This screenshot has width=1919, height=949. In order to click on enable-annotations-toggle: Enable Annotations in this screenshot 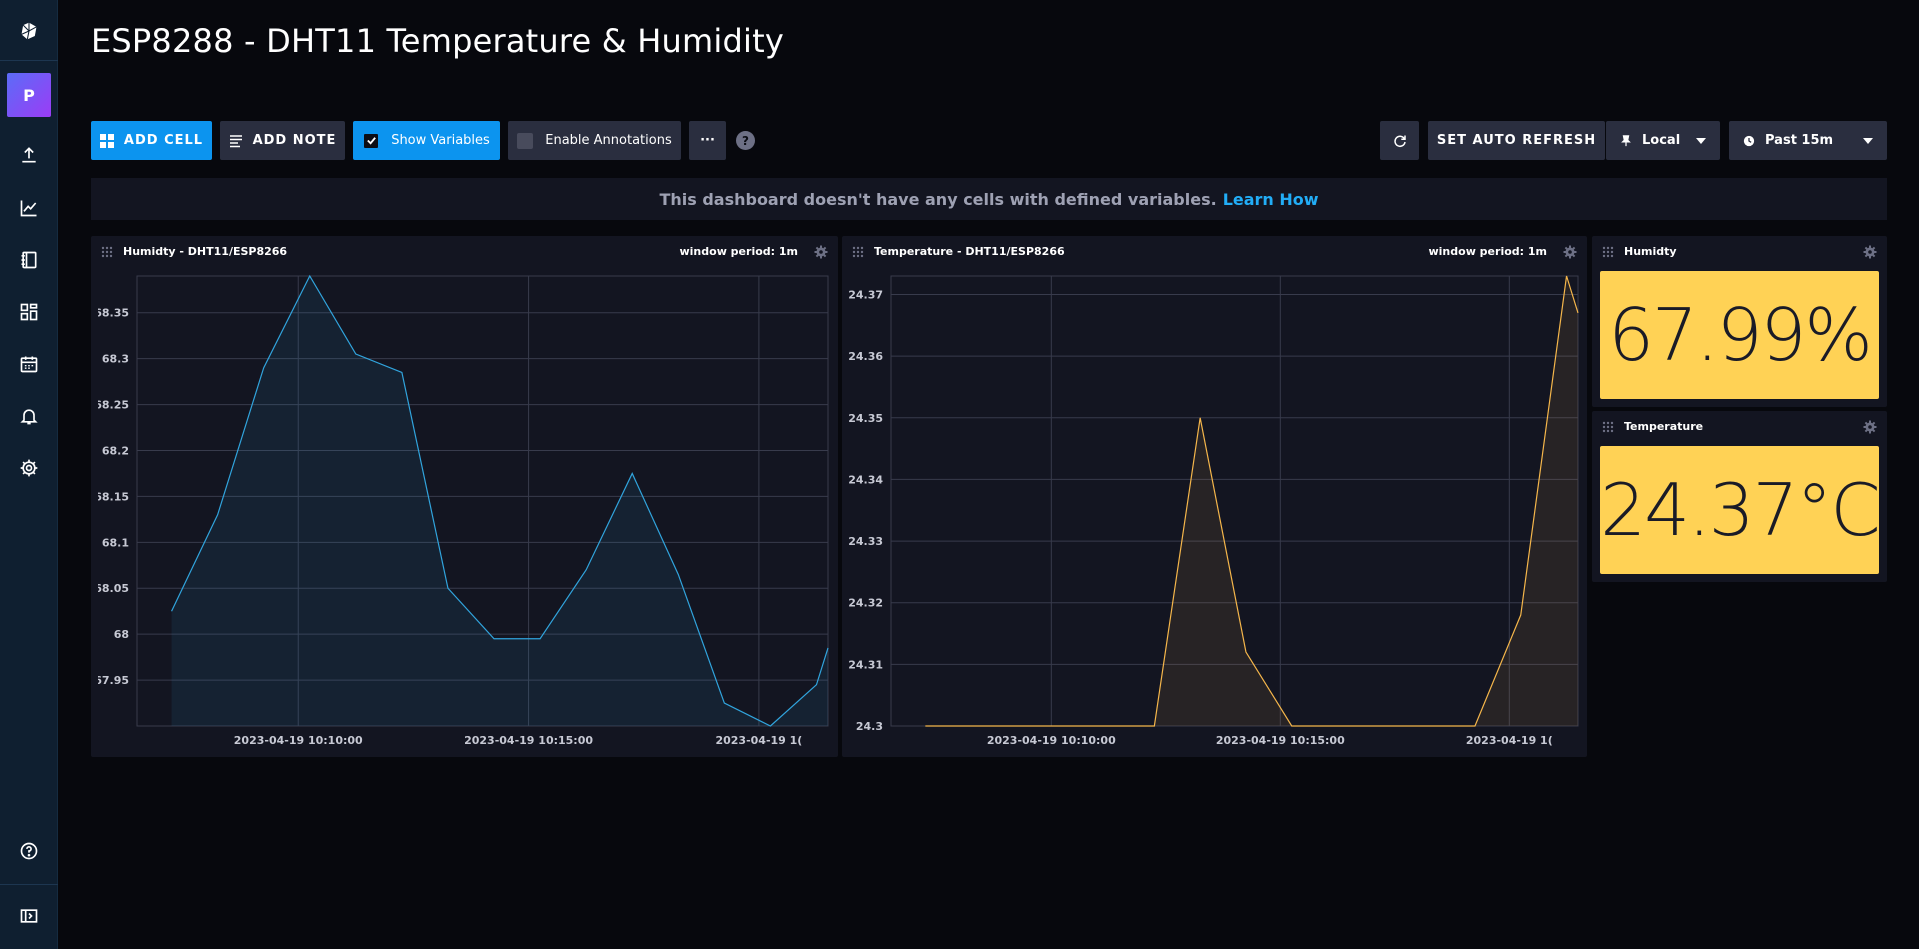, I will do `click(594, 140)`.